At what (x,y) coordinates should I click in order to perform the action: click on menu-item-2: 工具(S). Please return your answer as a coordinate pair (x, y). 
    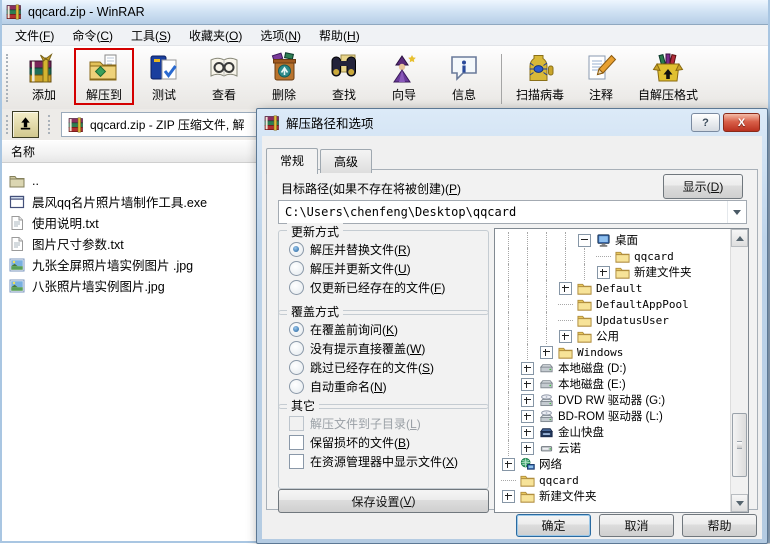
    Looking at the image, I should click on (151, 35).